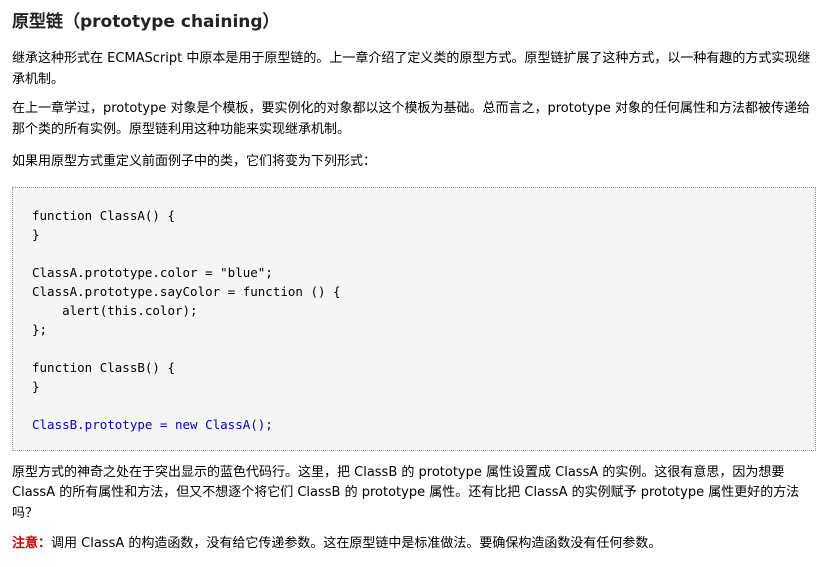 The image size is (828, 567). I want to click on lead-paragraph: 如果用原型方式重定义前面例子中的类，它们将变为下列形式：, so click(194, 161).